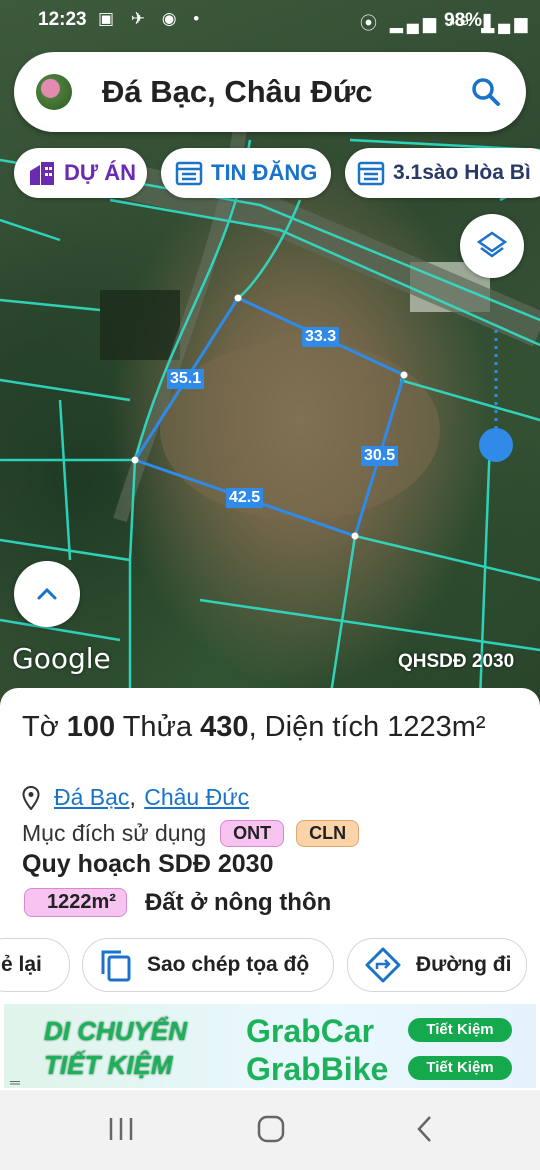 The width and height of the screenshot is (540, 1170). I want to click on chip-tin-dang: TIN ĐĂNG, so click(246, 173).